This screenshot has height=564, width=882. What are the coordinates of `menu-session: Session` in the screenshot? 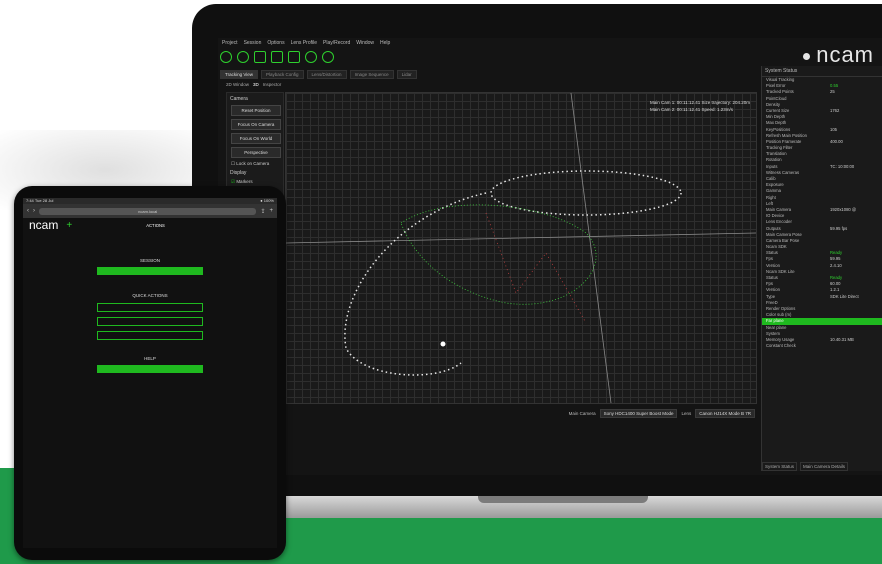 It's located at (253, 43).